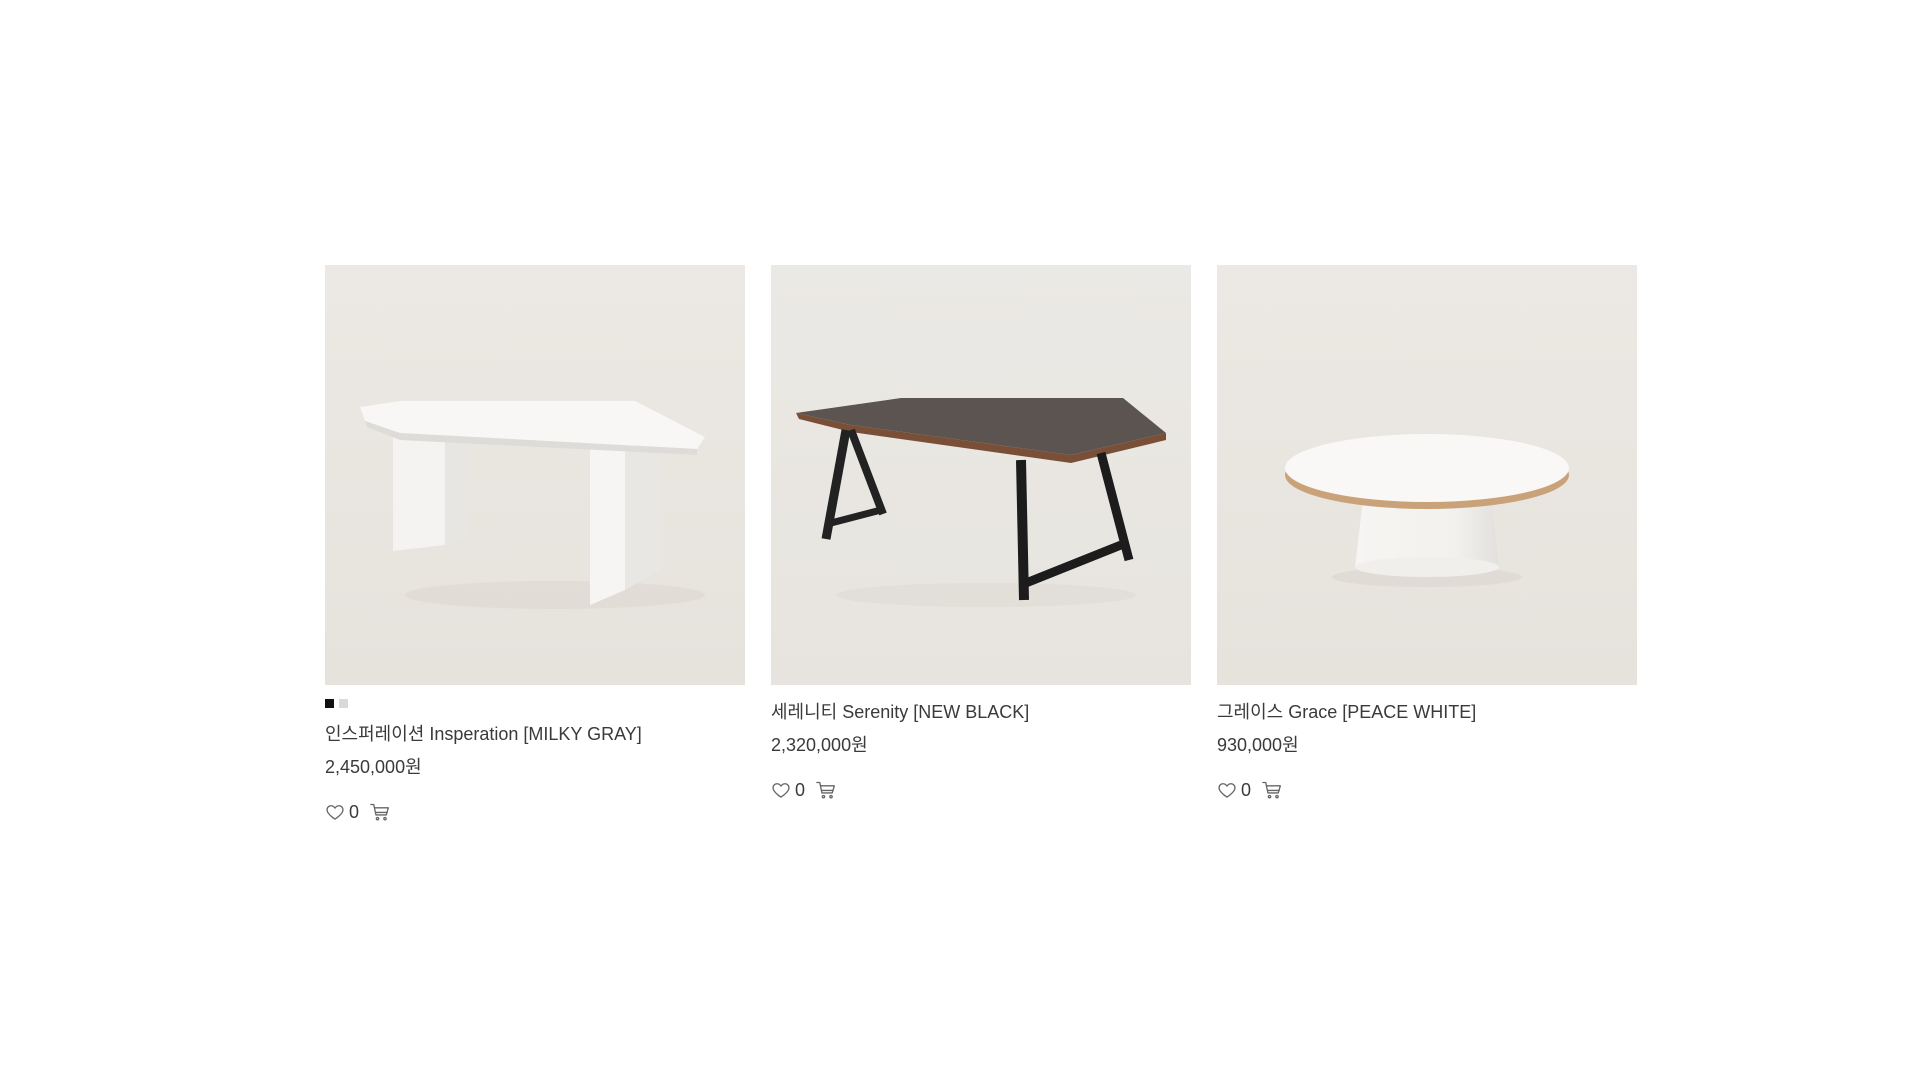 The image size is (1920, 1080). I want to click on product-image-serenity, so click(981, 475).